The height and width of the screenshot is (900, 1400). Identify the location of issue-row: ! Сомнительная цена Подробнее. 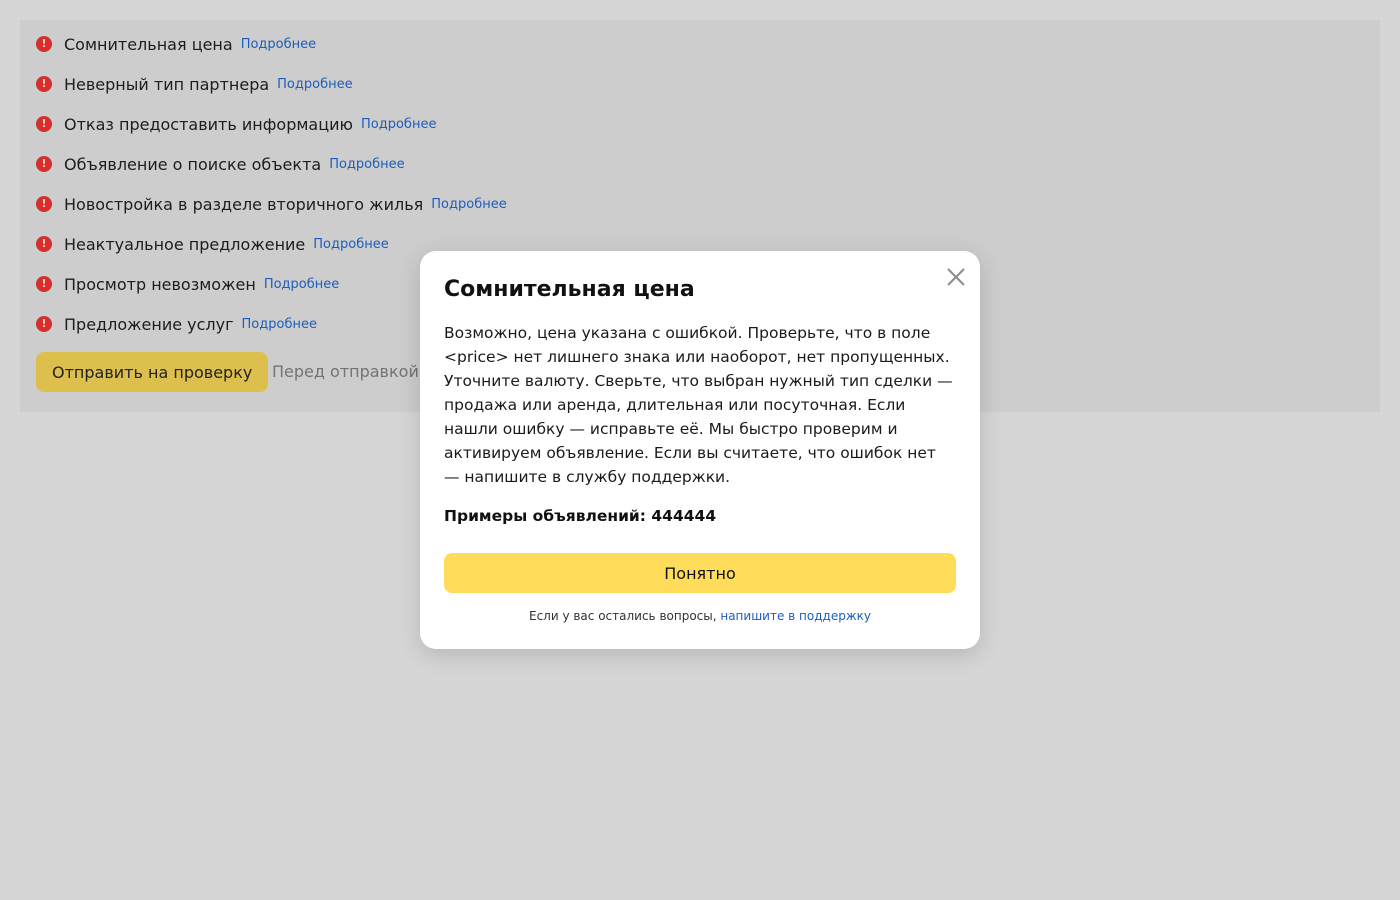
(176, 44).